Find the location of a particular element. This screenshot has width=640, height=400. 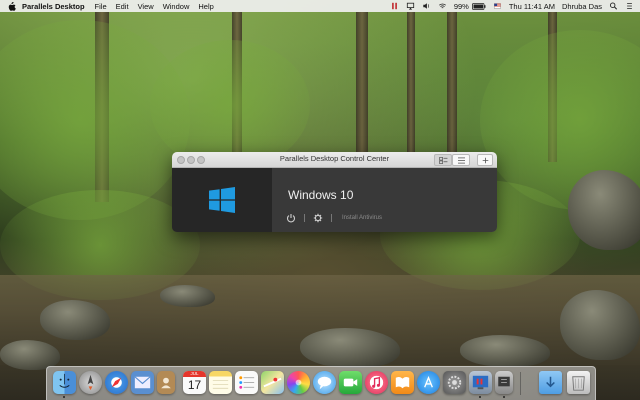

system-preferences-icon is located at coordinates (454, 382).